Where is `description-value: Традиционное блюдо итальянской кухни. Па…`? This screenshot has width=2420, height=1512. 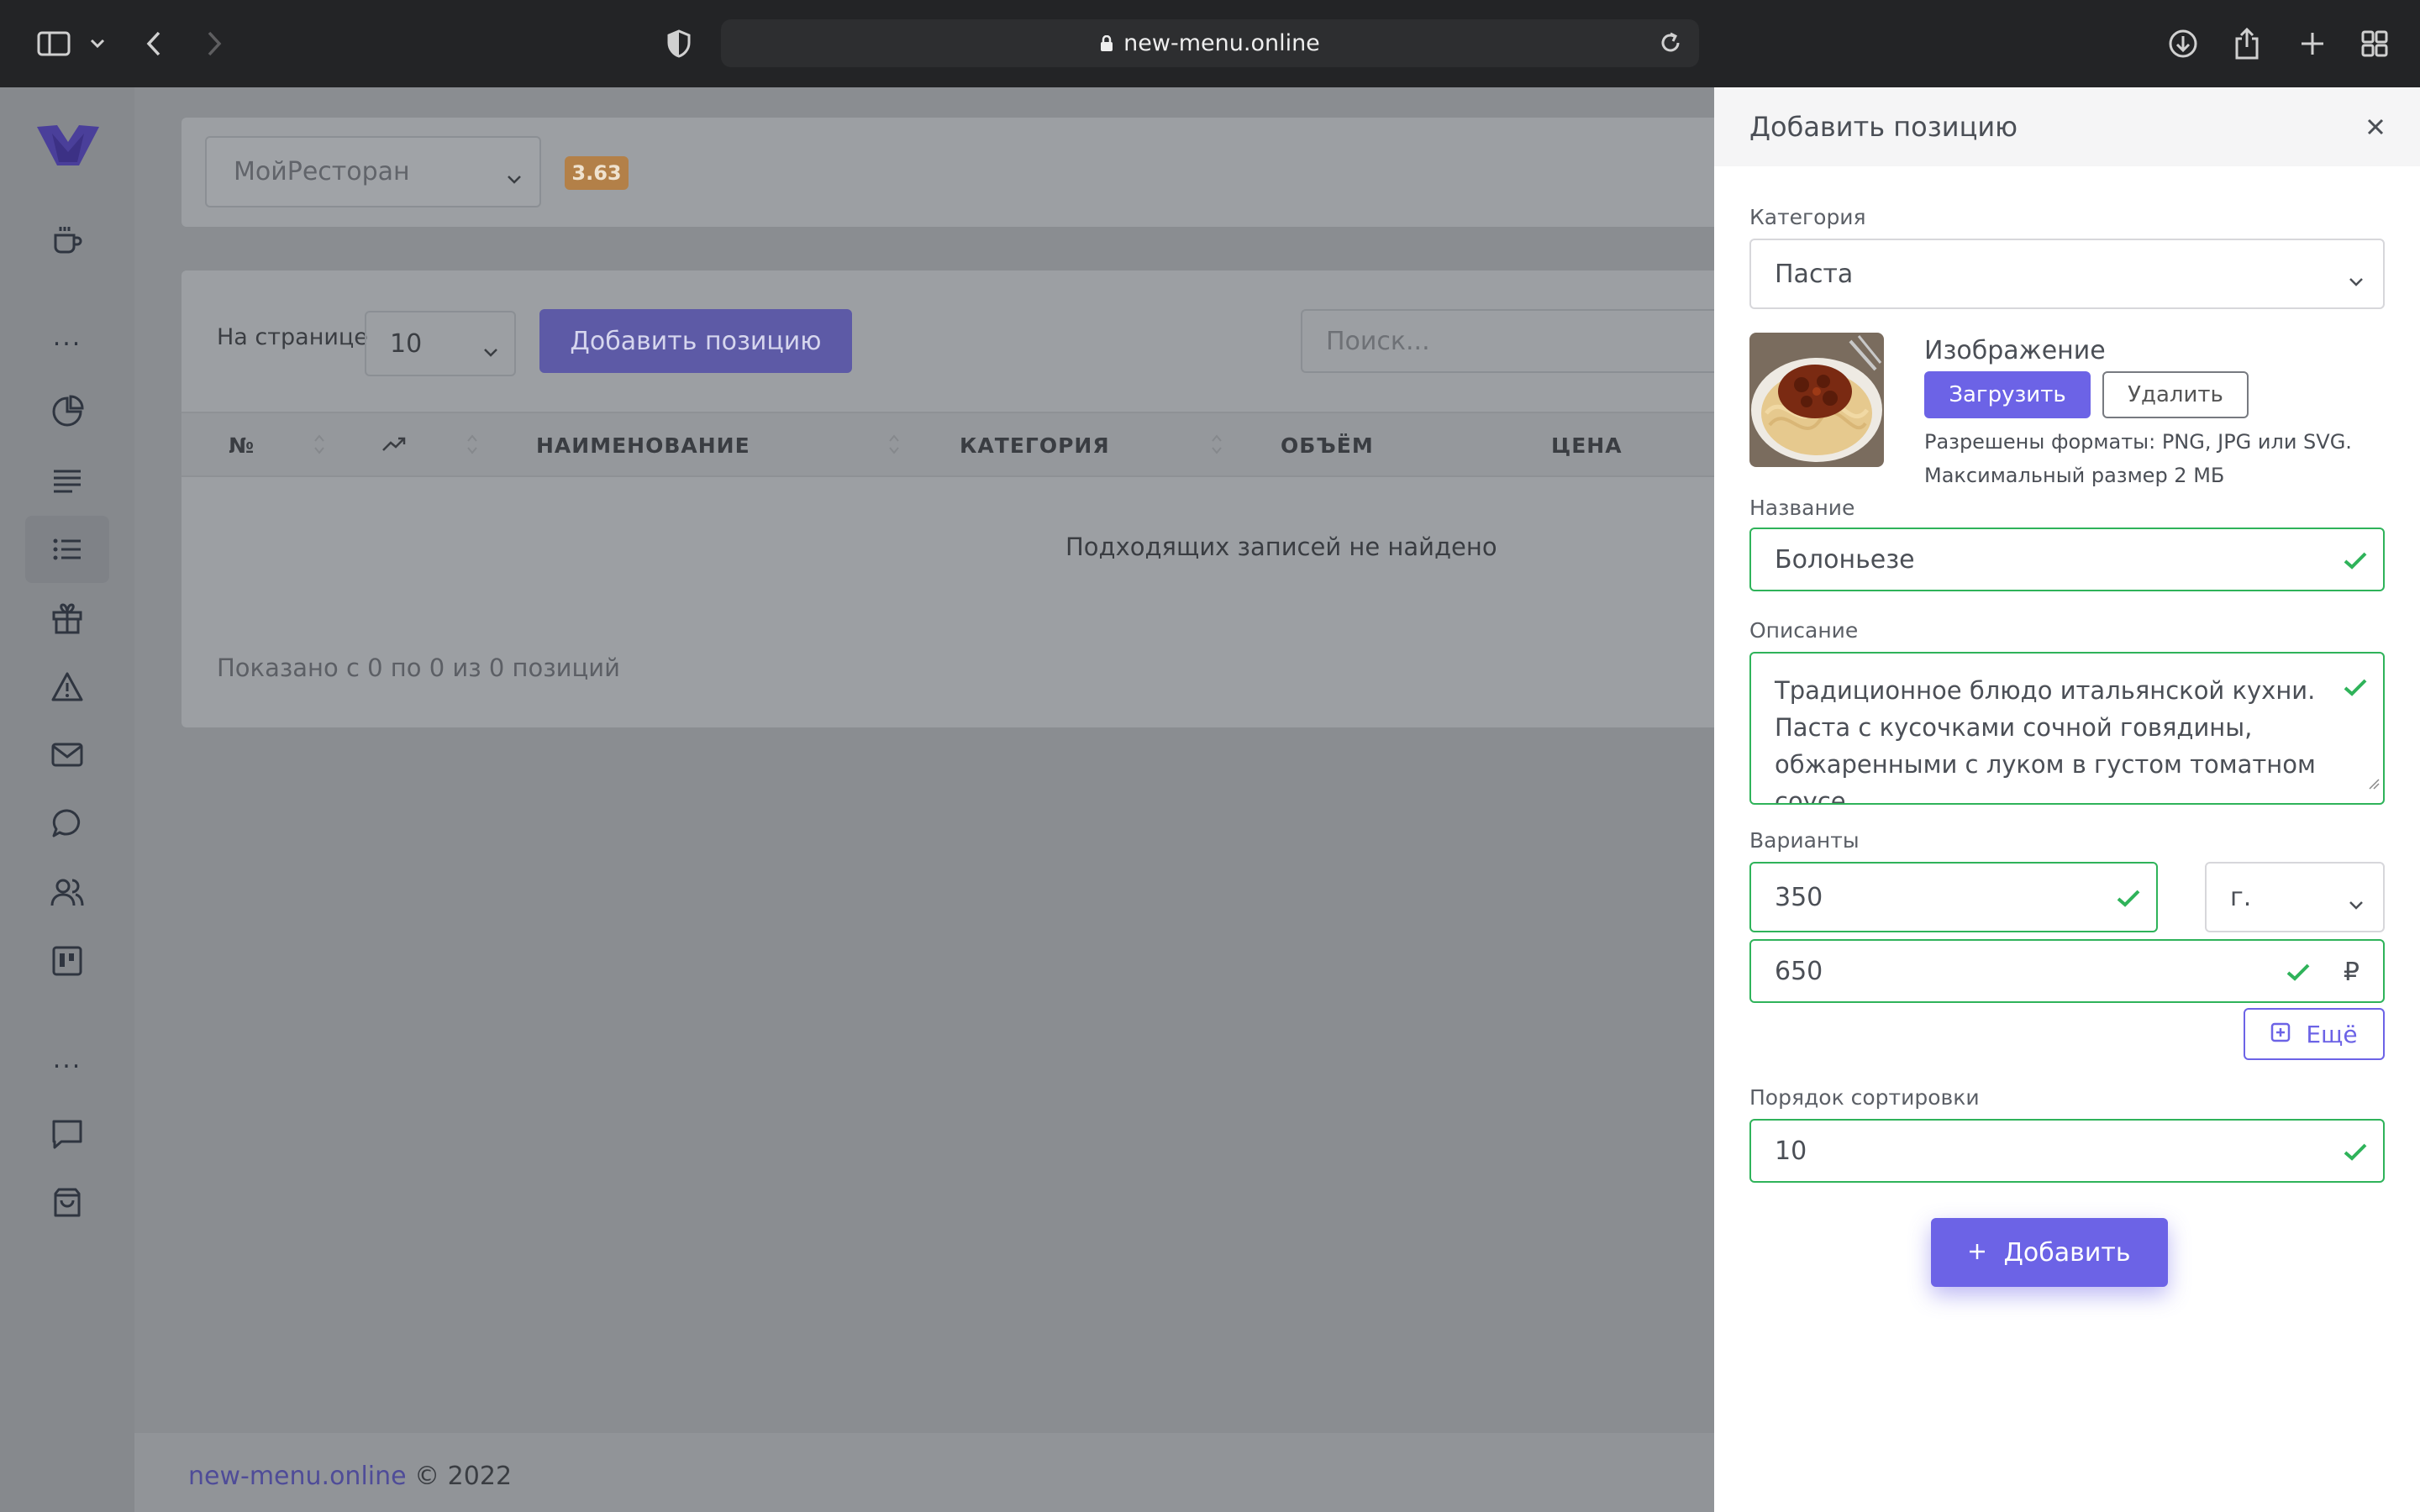 description-value: Традиционное блюдо итальянской кухни. Па… is located at coordinates (2045, 740).